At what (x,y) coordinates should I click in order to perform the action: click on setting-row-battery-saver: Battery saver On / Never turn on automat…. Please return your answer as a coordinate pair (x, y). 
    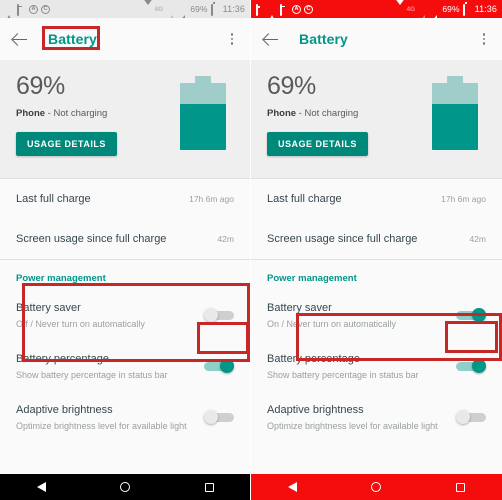
    Looking at the image, I should click on (376, 315).